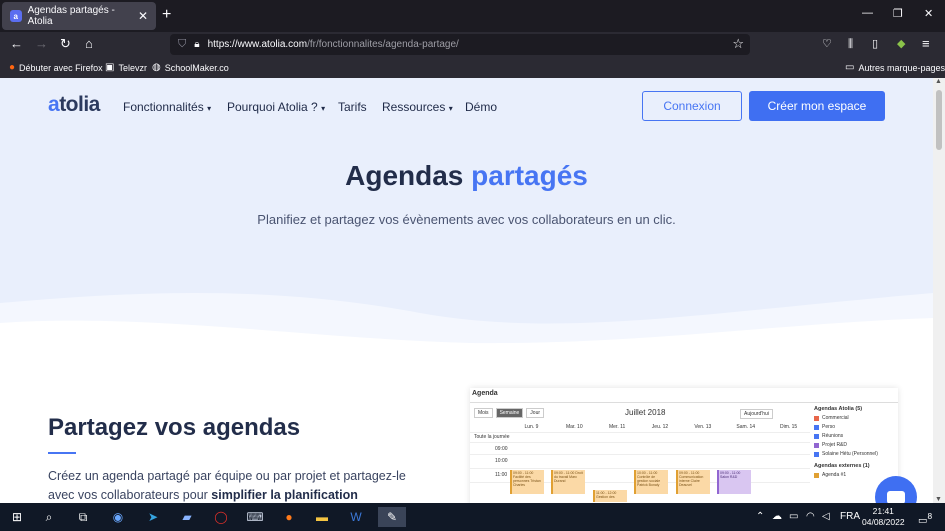 The image size is (945, 531). Describe the element at coordinates (83, 517) in the screenshot. I see `task-view-icon: ⧉` at that location.